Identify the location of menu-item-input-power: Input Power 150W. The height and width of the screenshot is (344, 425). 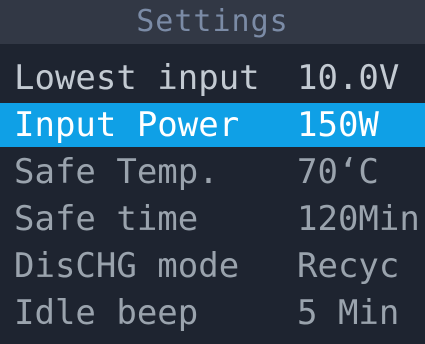
(212, 125).